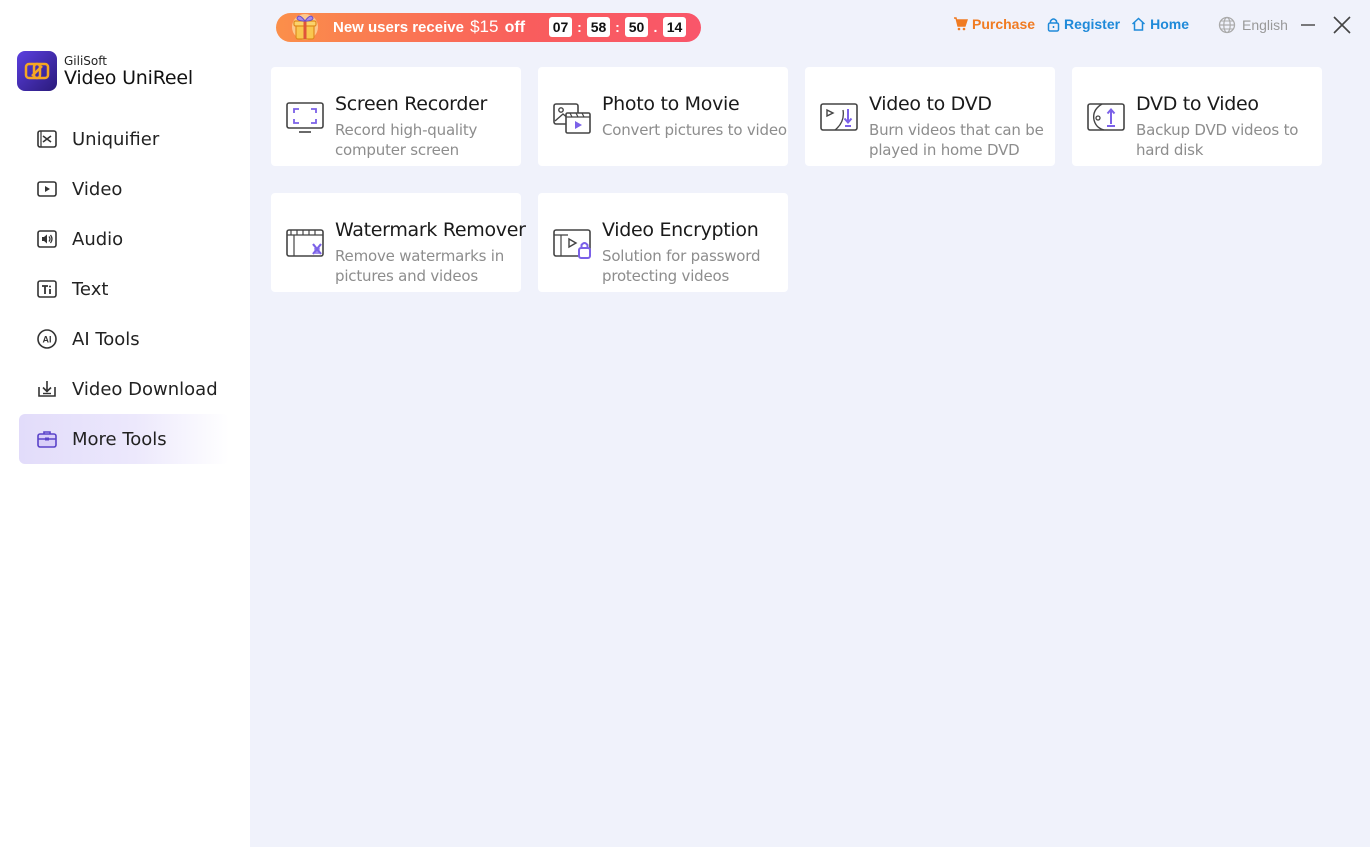 The image size is (1370, 847). I want to click on register-link: Register, so click(1083, 24).